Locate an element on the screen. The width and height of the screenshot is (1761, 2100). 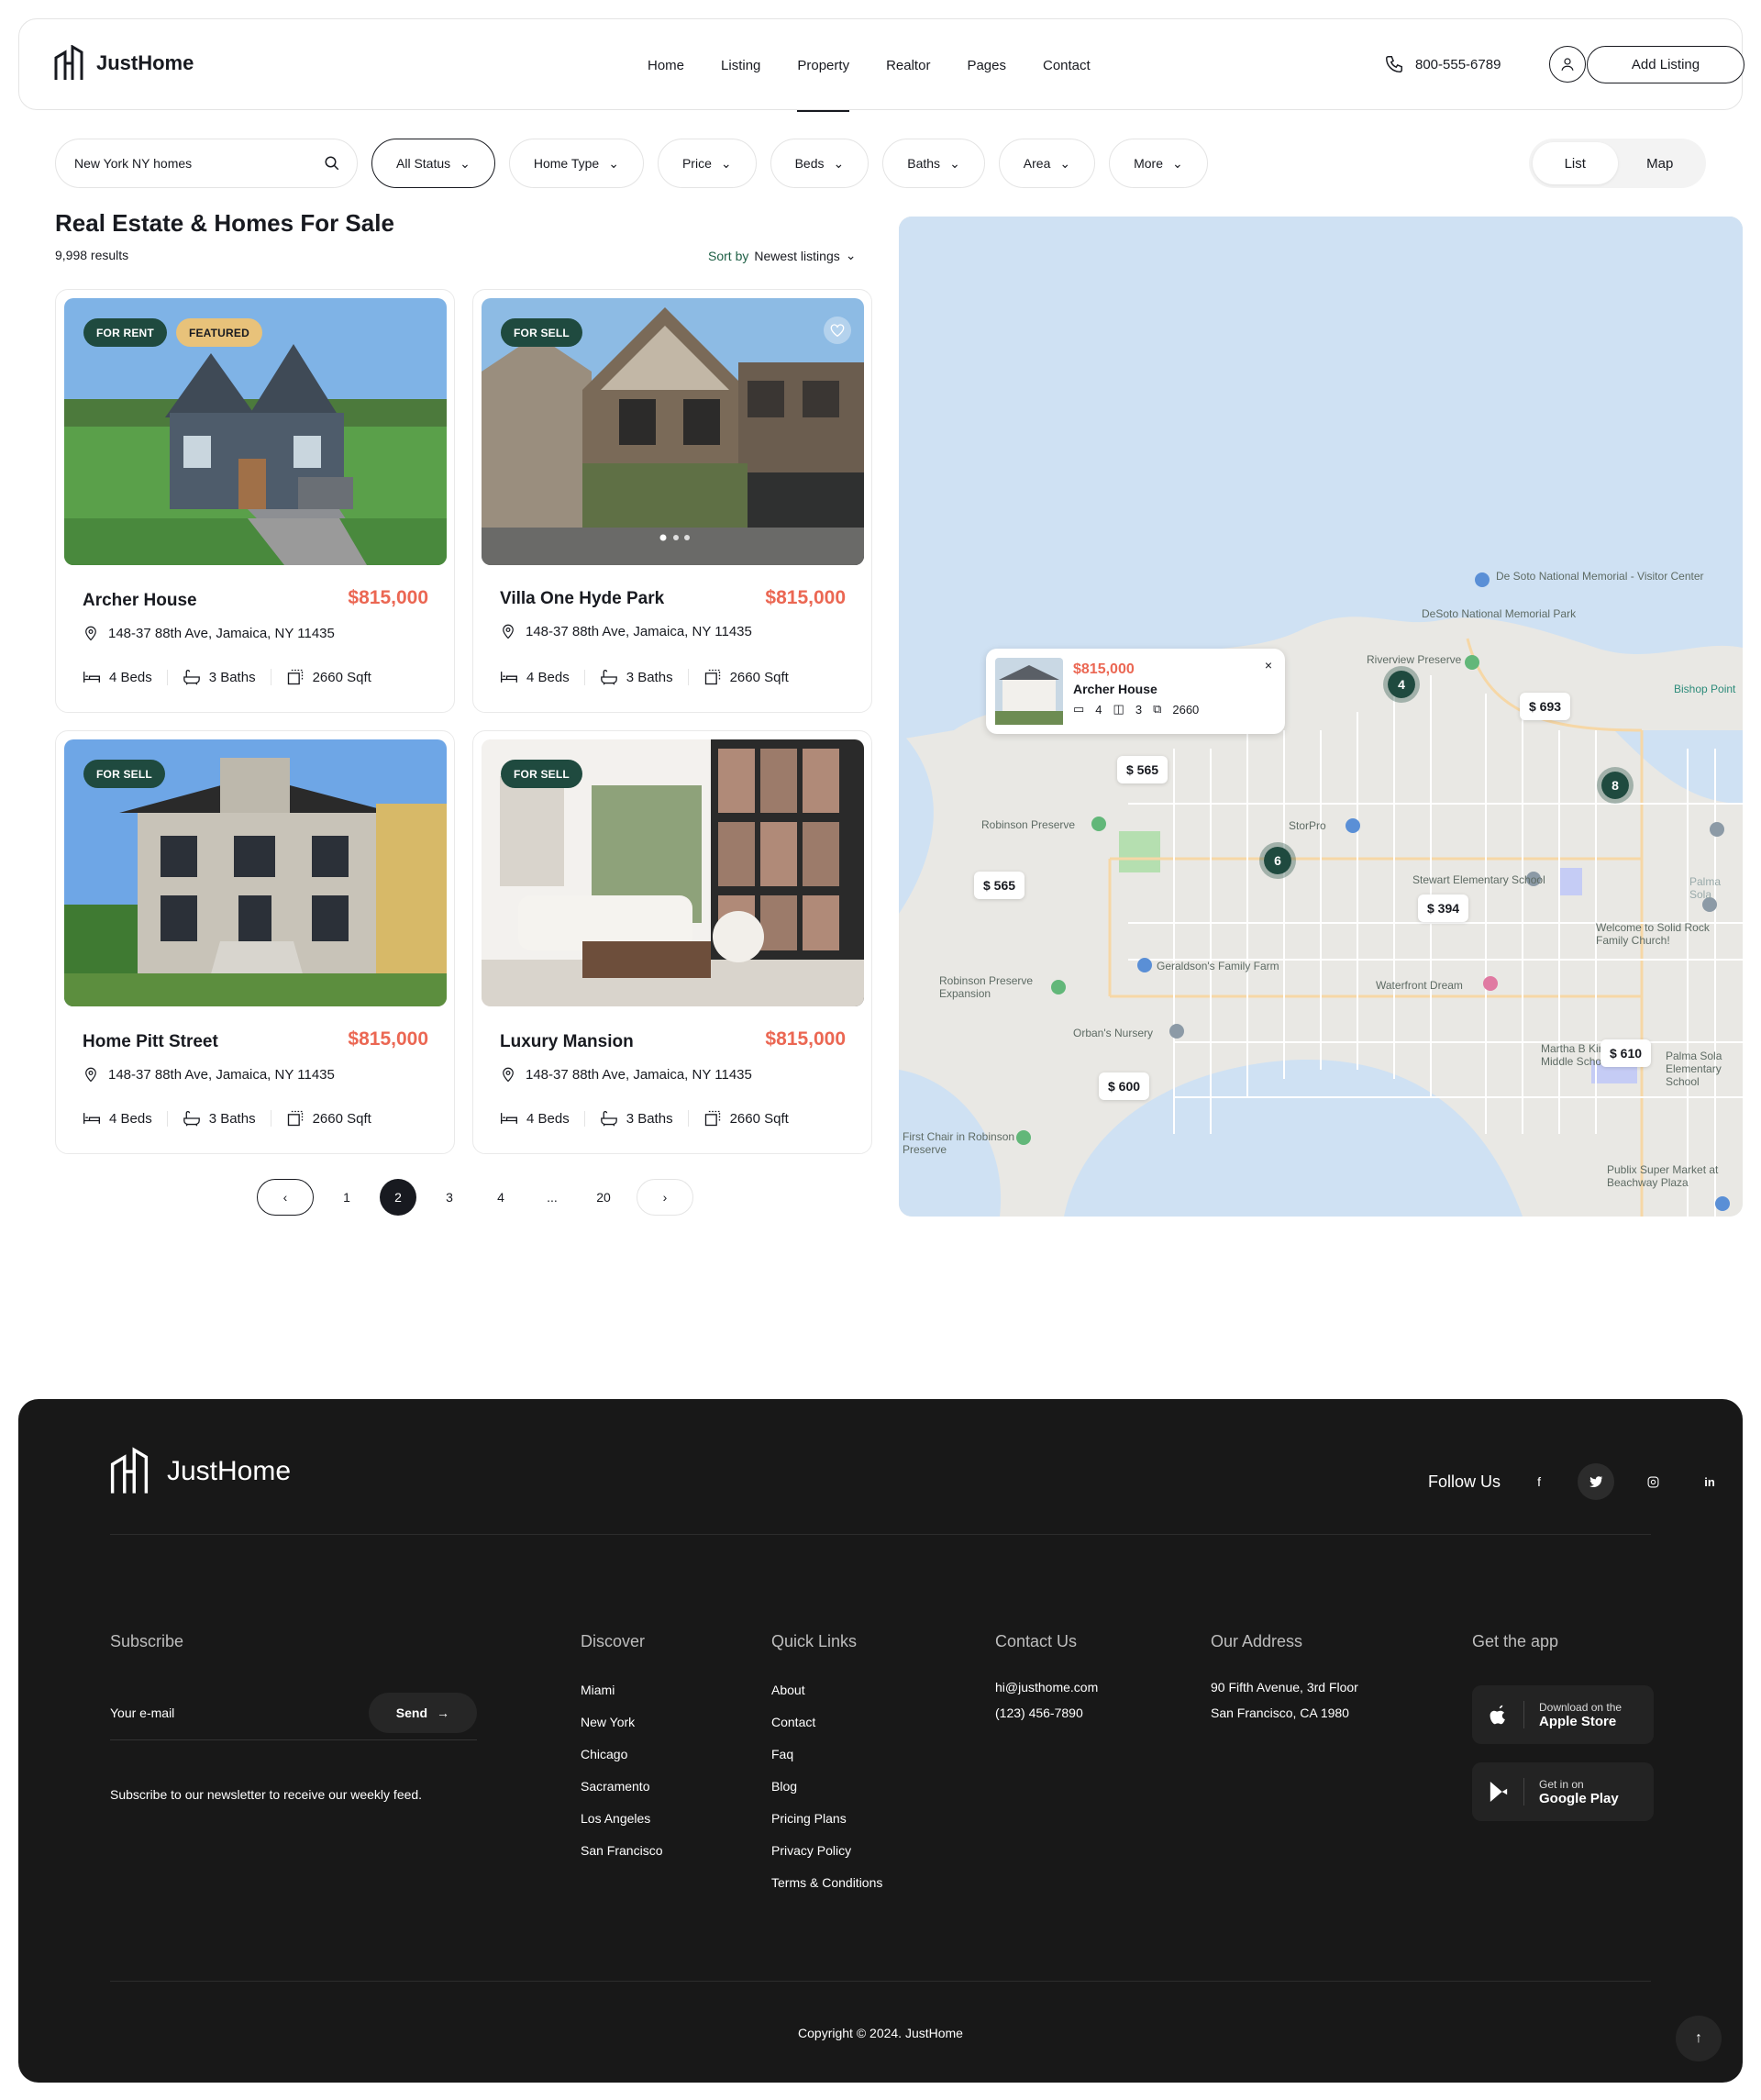
next-page-button: › is located at coordinates (665, 1198).